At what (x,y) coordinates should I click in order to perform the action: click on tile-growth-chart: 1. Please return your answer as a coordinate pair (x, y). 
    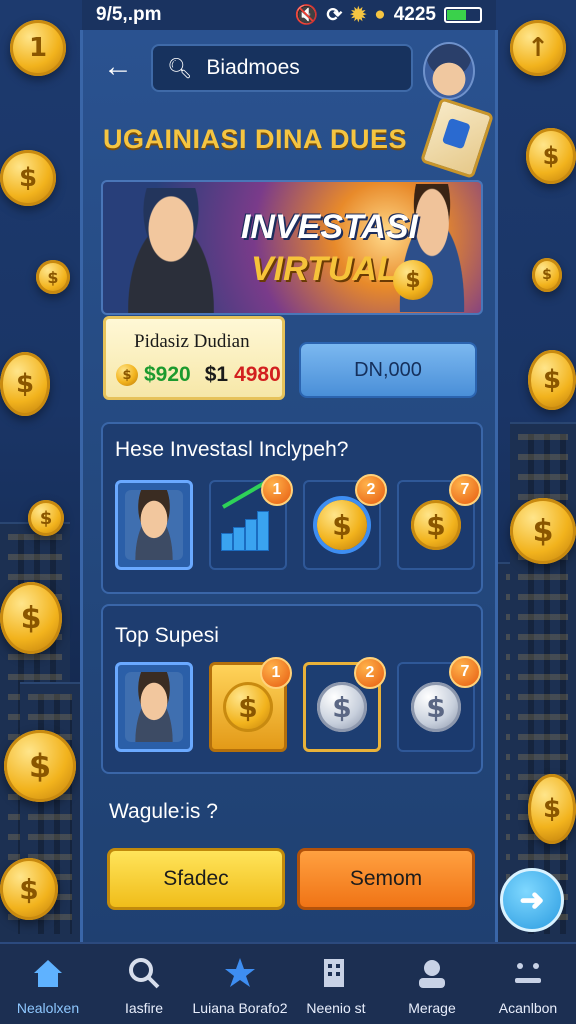
    Looking at the image, I should click on (251, 522).